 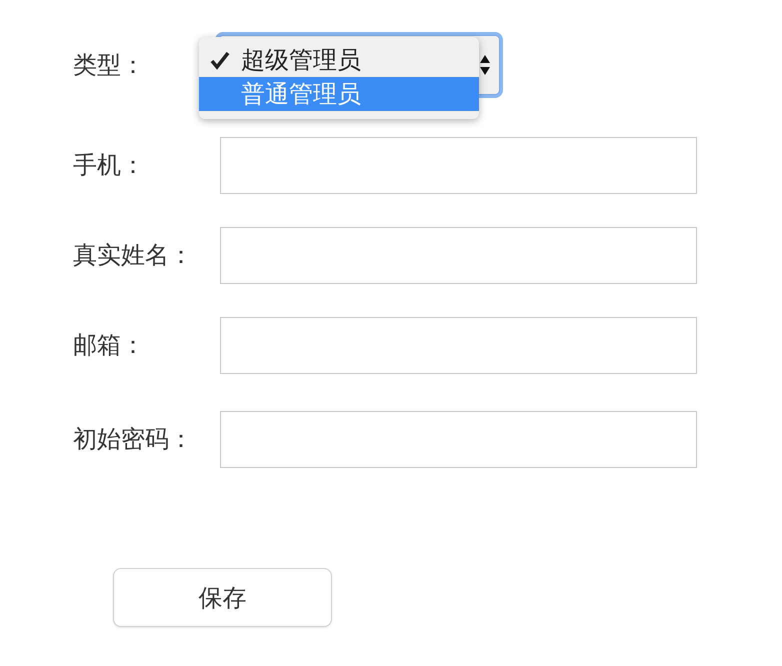 What do you see at coordinates (133, 439) in the screenshot?
I see `field-label: 初始密码：` at bounding box center [133, 439].